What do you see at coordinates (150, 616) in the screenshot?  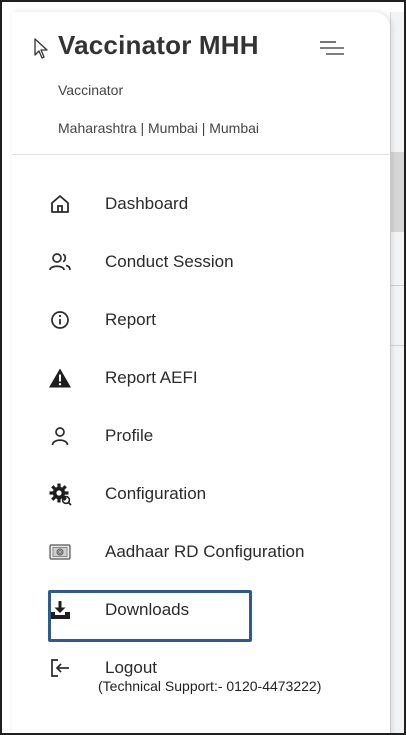 I see `selected-item-highlight` at bounding box center [150, 616].